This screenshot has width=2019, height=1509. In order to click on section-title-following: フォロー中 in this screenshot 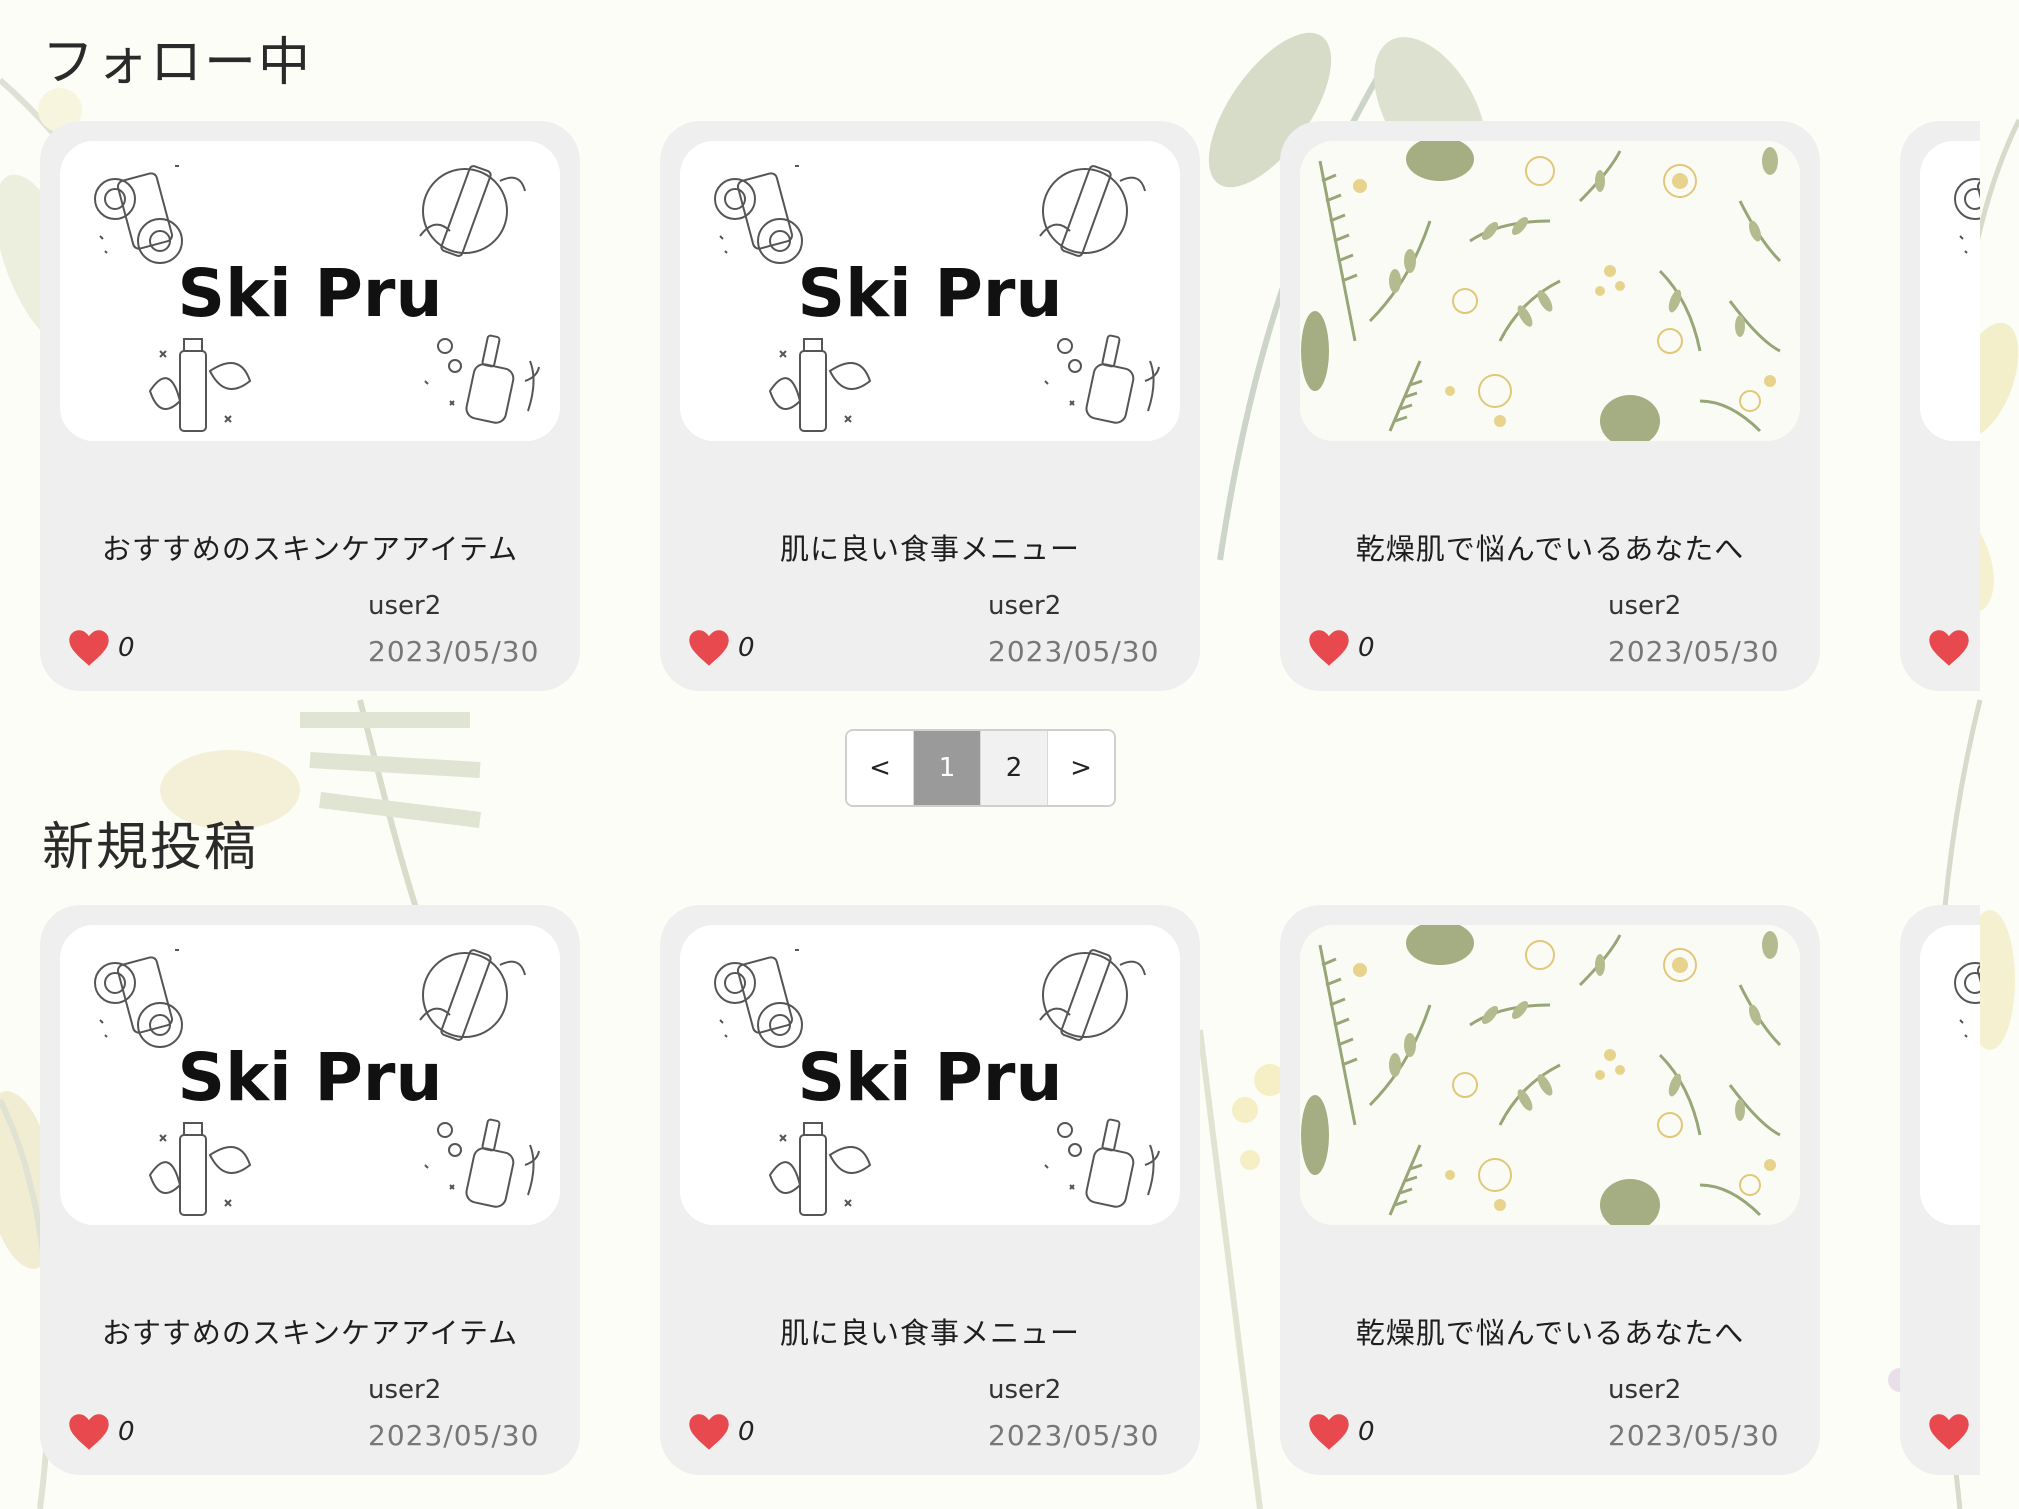, I will do `click(177, 63)`.